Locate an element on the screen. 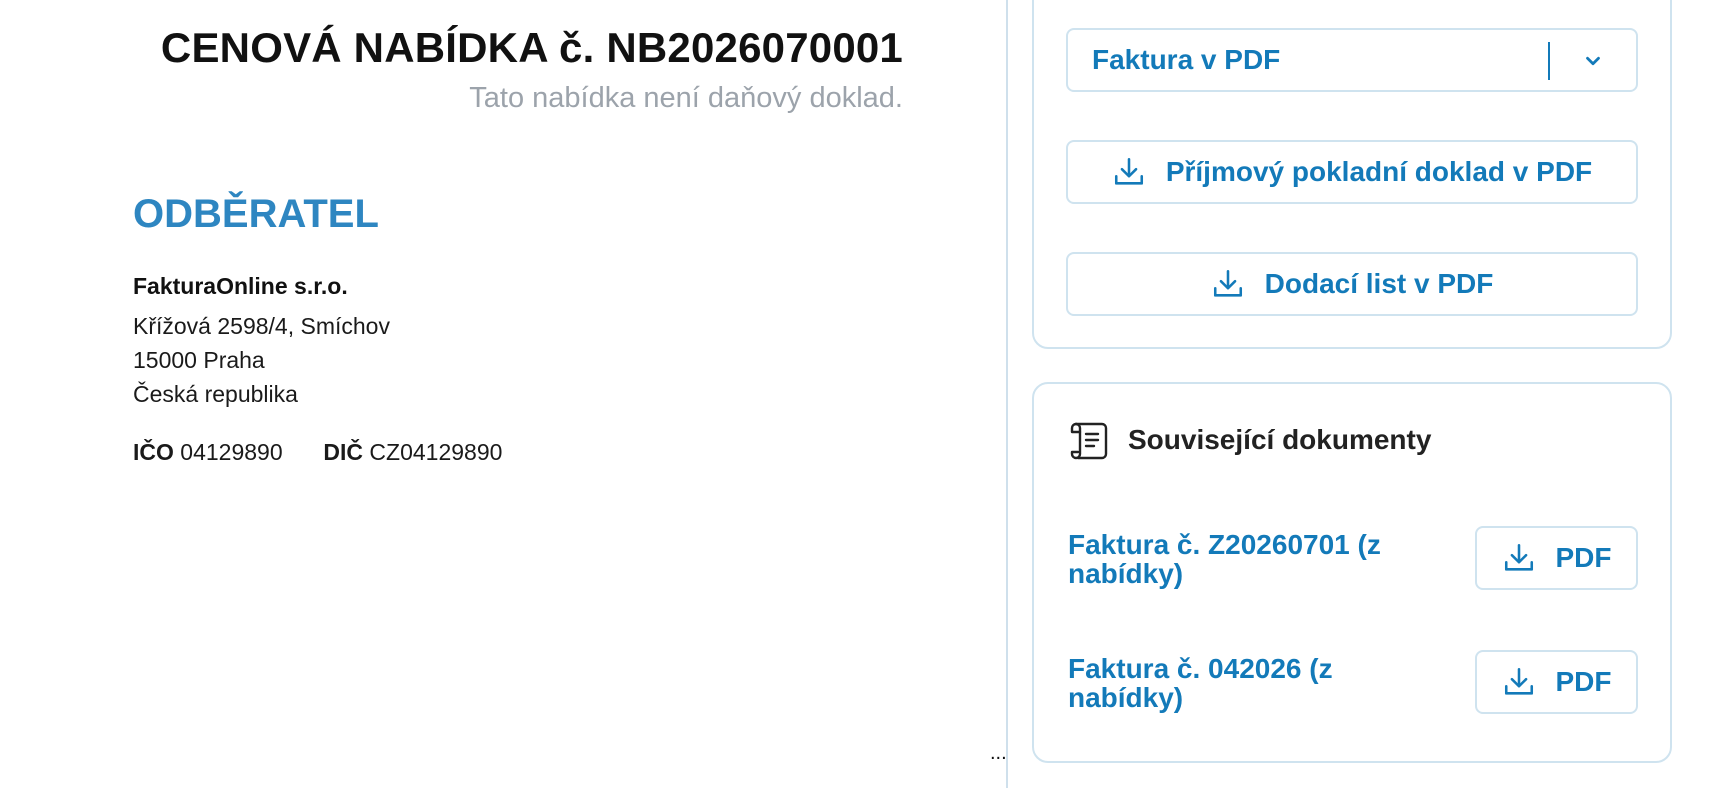 The image size is (1724, 788). related-document-link-1: Faktura č. Z20260701 (z nabídky) is located at coordinates (1258, 559).